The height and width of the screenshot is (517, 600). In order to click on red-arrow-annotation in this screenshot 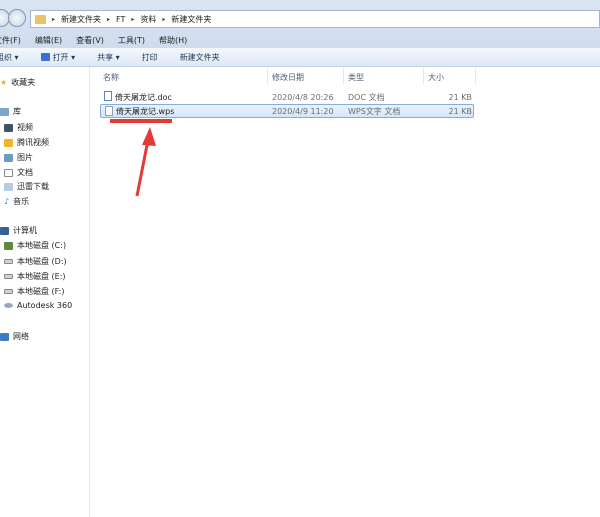, I will do `click(145, 162)`.